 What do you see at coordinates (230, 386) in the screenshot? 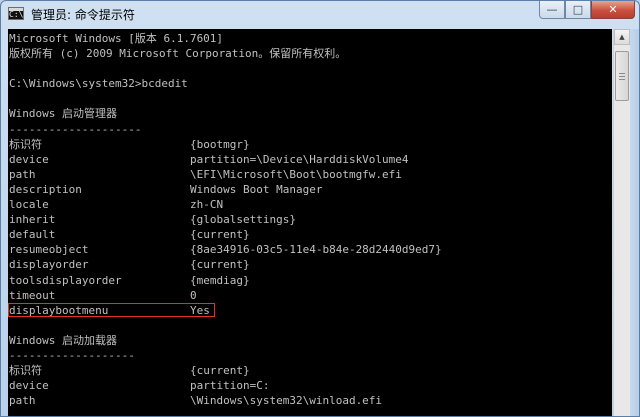
I see `bcd-property-value: partition=C:` at bounding box center [230, 386].